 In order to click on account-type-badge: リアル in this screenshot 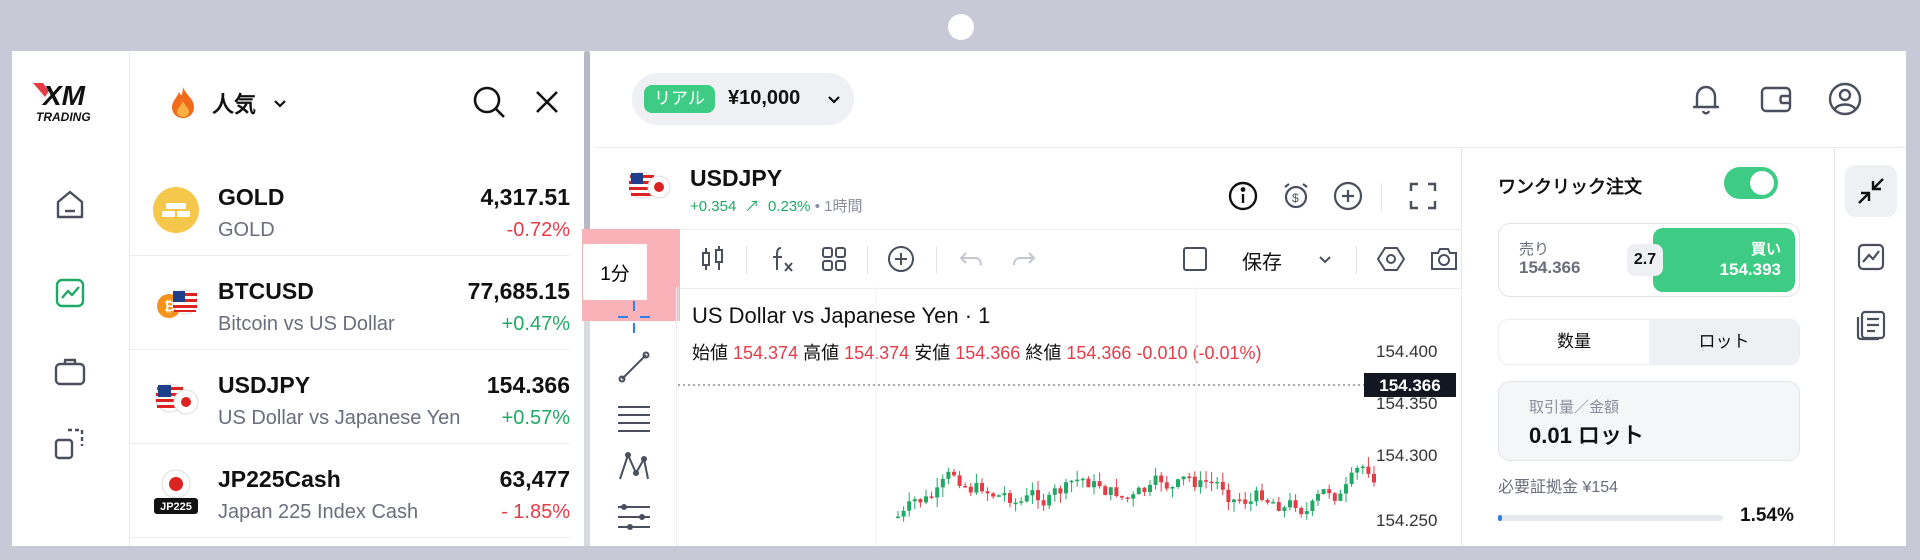, I will do `click(679, 99)`.